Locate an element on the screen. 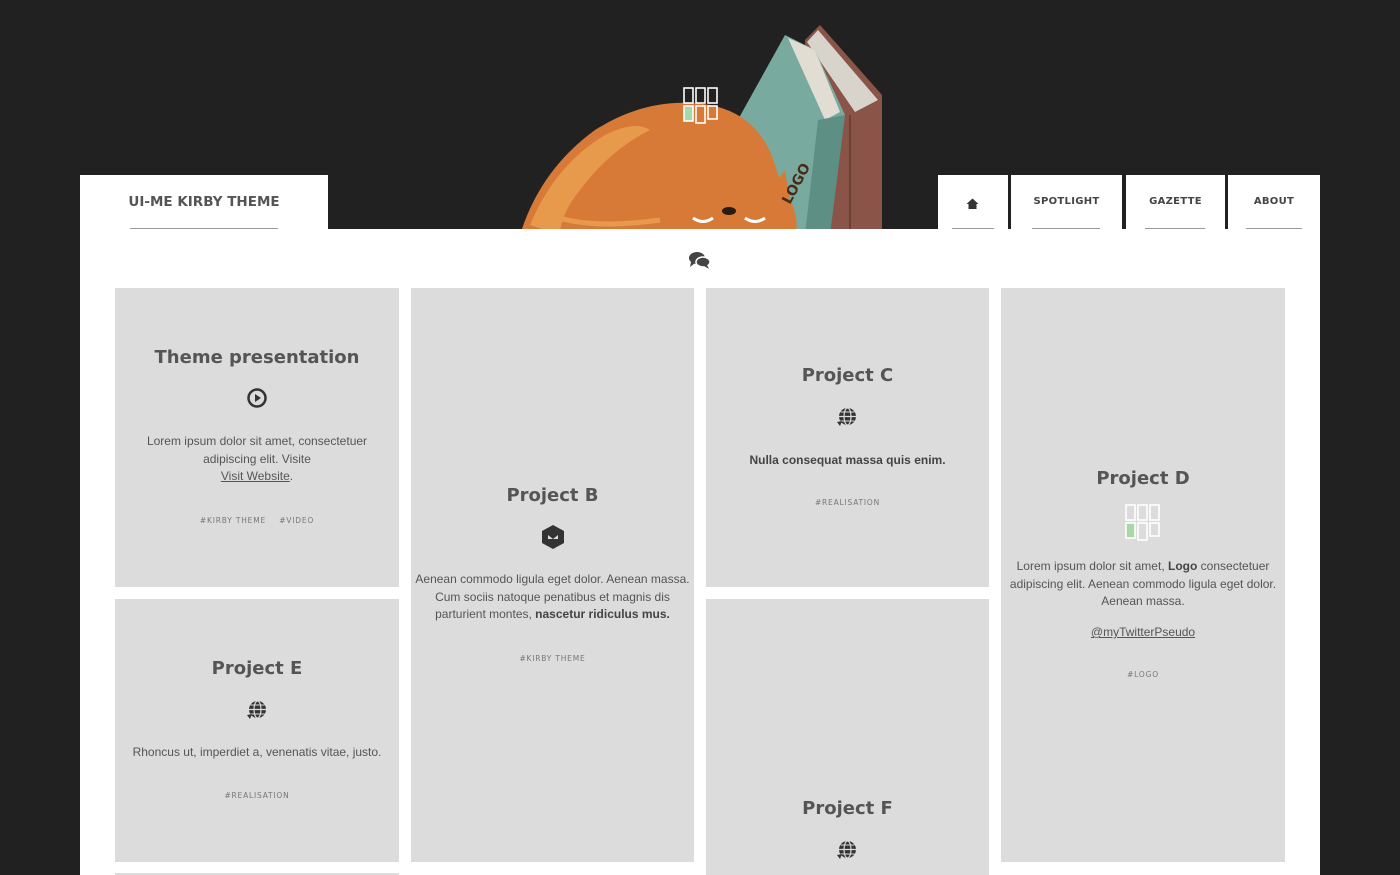 This screenshot has width=1400, height=875. card-title: Project E is located at coordinates (257, 668).